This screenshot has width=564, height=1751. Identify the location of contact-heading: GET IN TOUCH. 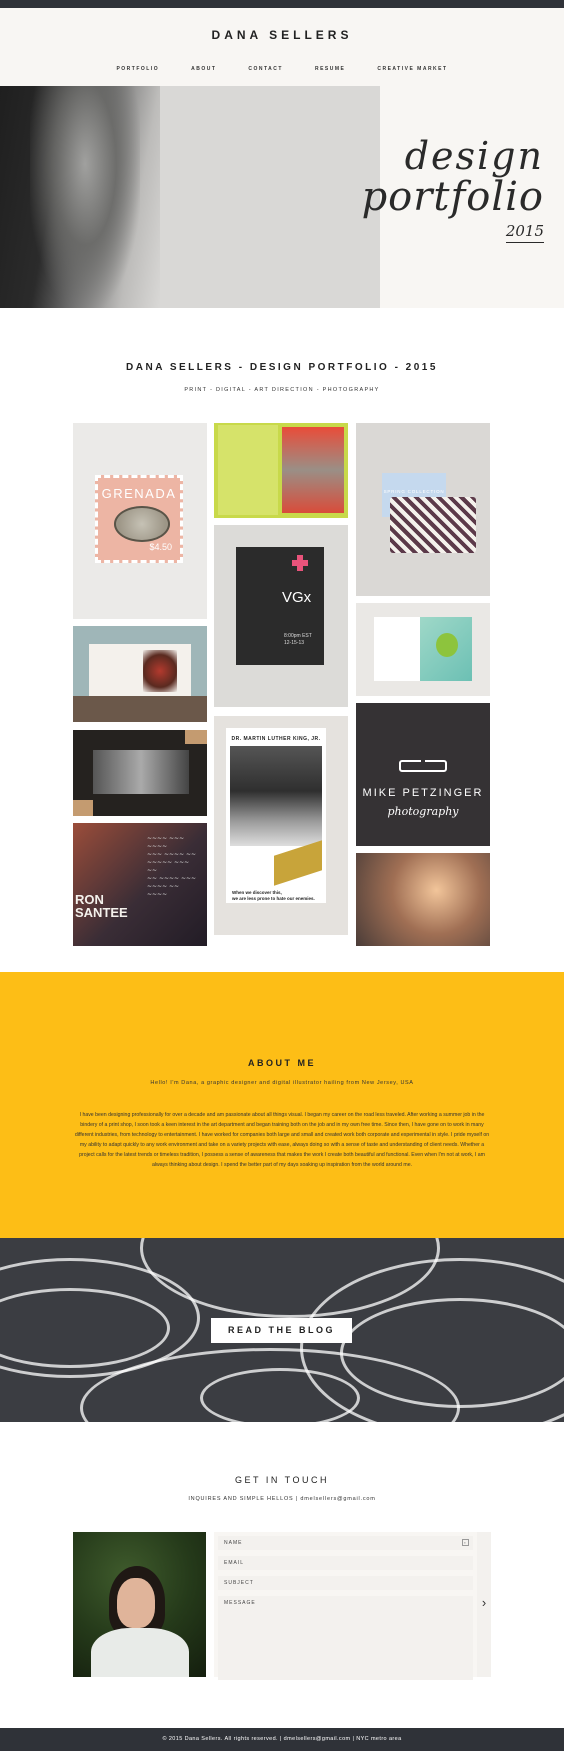
(281, 1480).